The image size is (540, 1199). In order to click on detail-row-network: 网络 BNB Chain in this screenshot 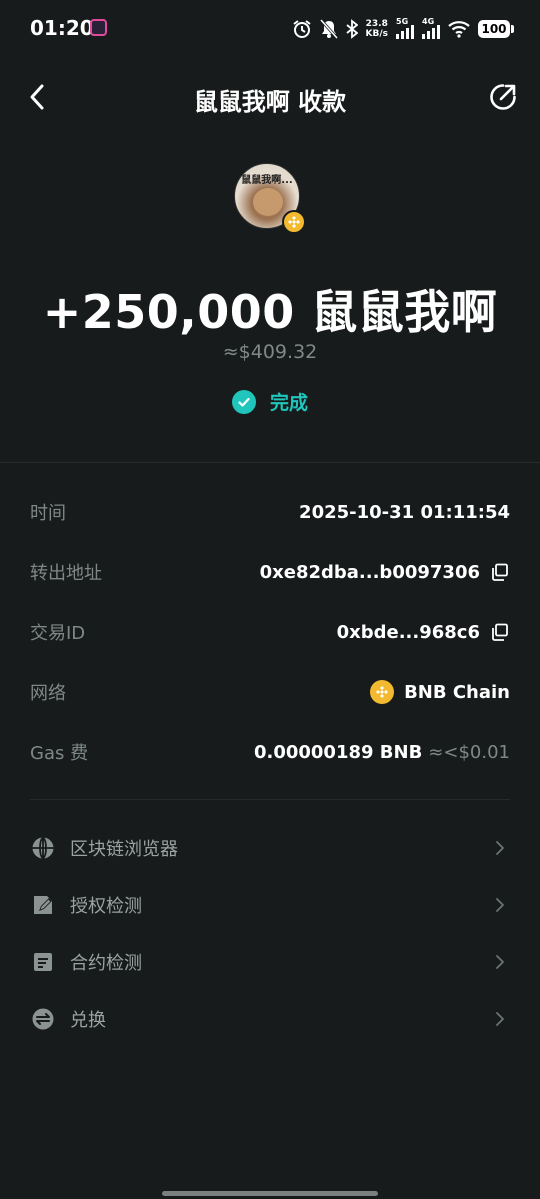, I will do `click(270, 692)`.